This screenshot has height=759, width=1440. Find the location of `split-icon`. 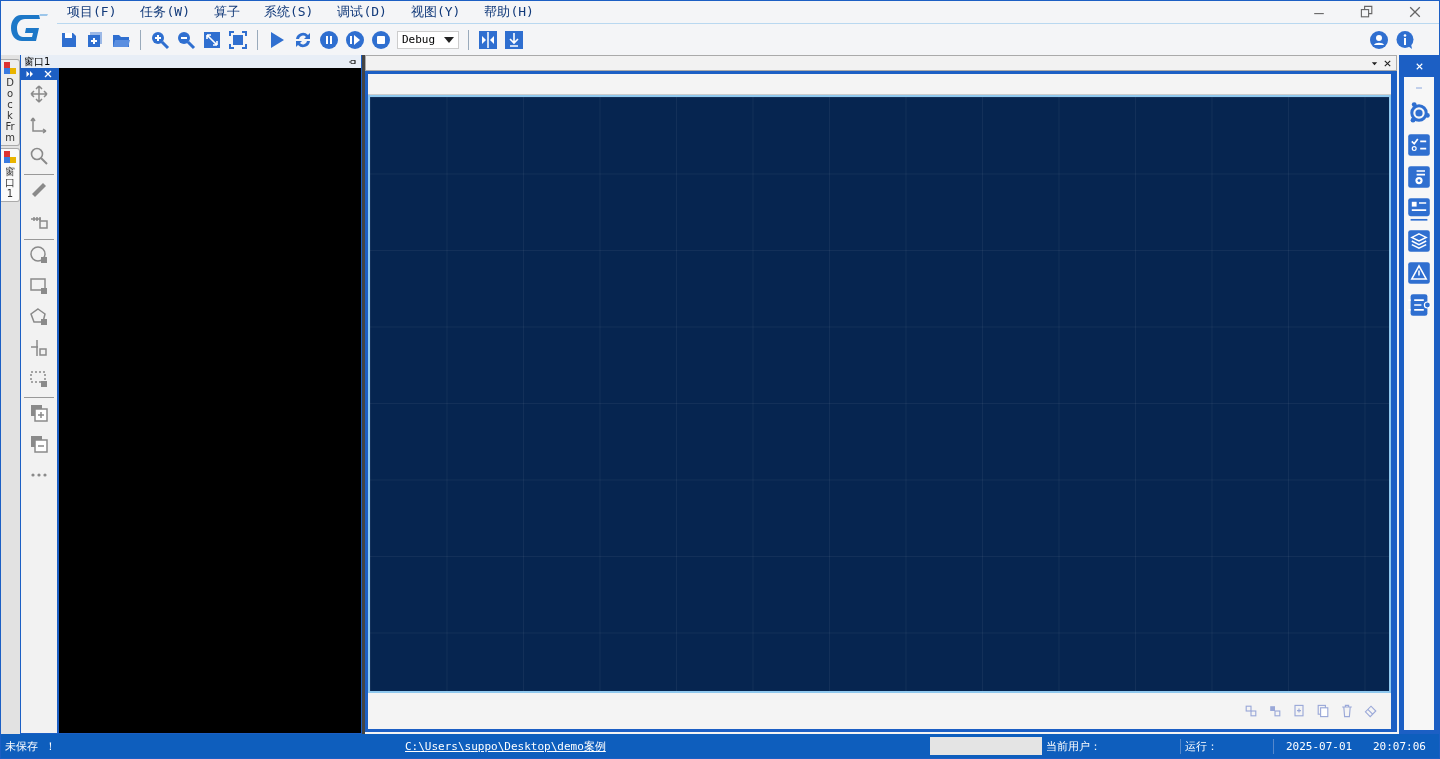

split-icon is located at coordinates (488, 39).